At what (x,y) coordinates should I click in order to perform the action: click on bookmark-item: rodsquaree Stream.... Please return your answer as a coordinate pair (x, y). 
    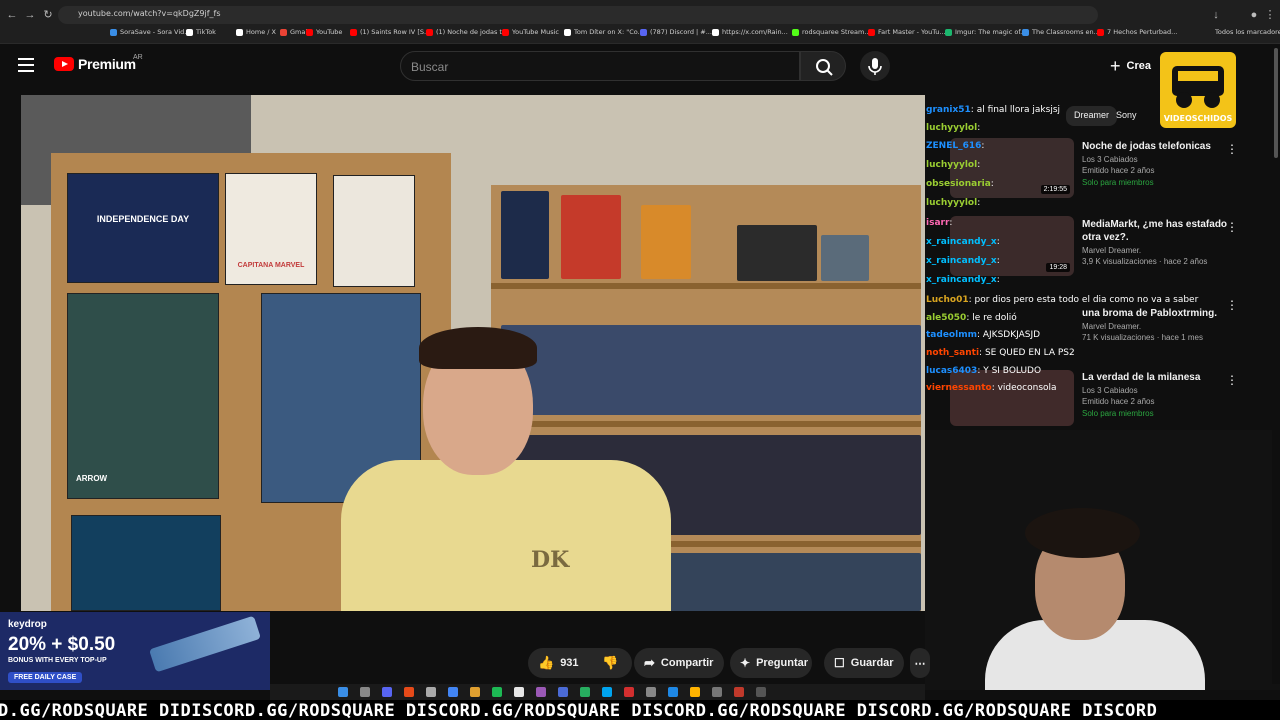
    Looking at the image, I should click on (831, 32).